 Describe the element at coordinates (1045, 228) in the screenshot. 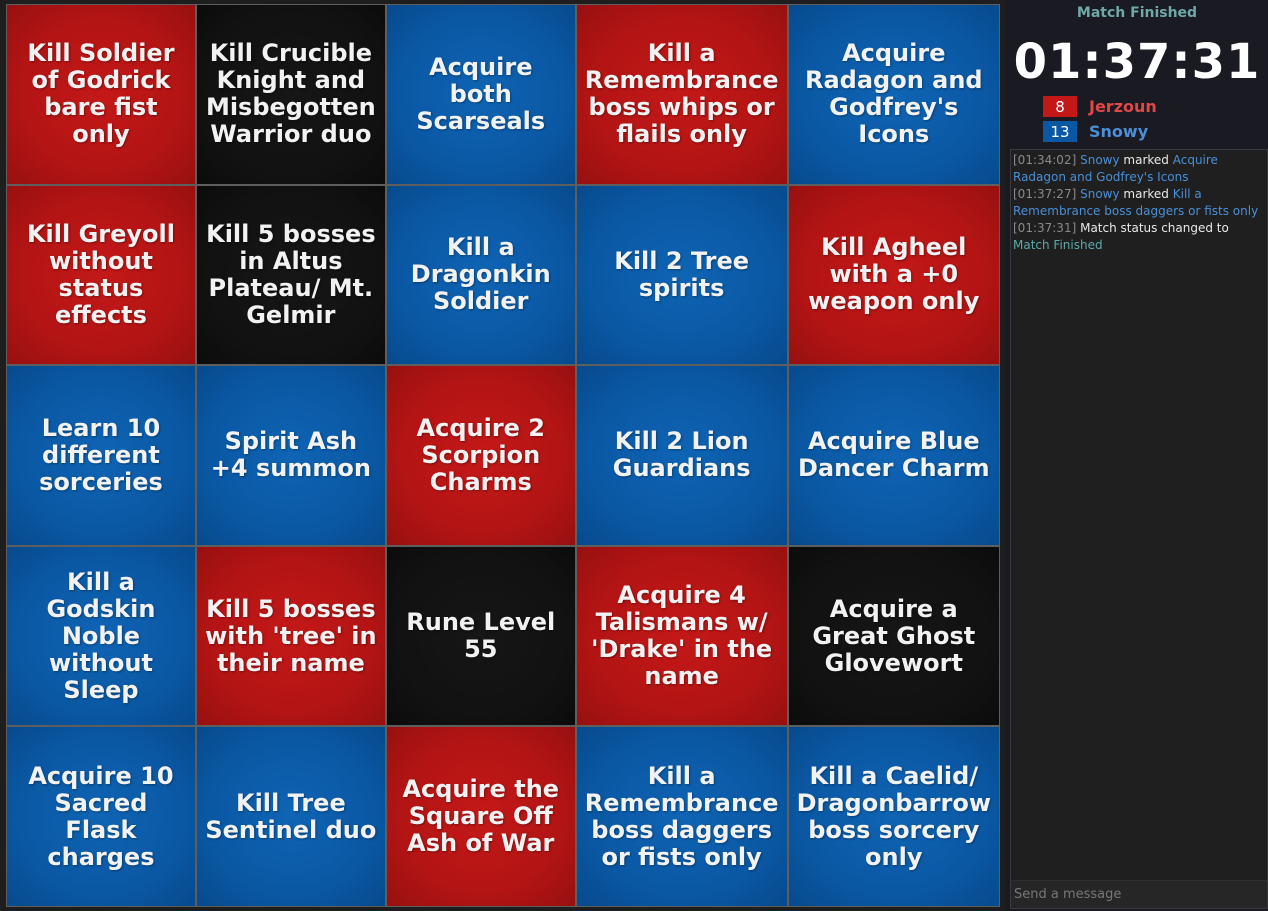

I see `chat-timestamp: [01:37:31]` at that location.